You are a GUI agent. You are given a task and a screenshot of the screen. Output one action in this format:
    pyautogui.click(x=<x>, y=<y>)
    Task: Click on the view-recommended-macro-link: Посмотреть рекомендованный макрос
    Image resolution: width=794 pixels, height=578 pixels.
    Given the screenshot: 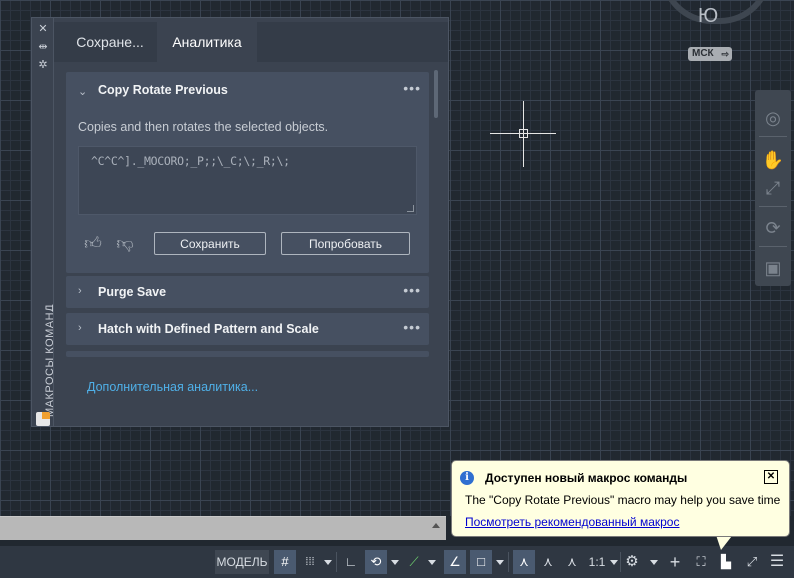 What is the action you would take?
    pyautogui.click(x=572, y=522)
    